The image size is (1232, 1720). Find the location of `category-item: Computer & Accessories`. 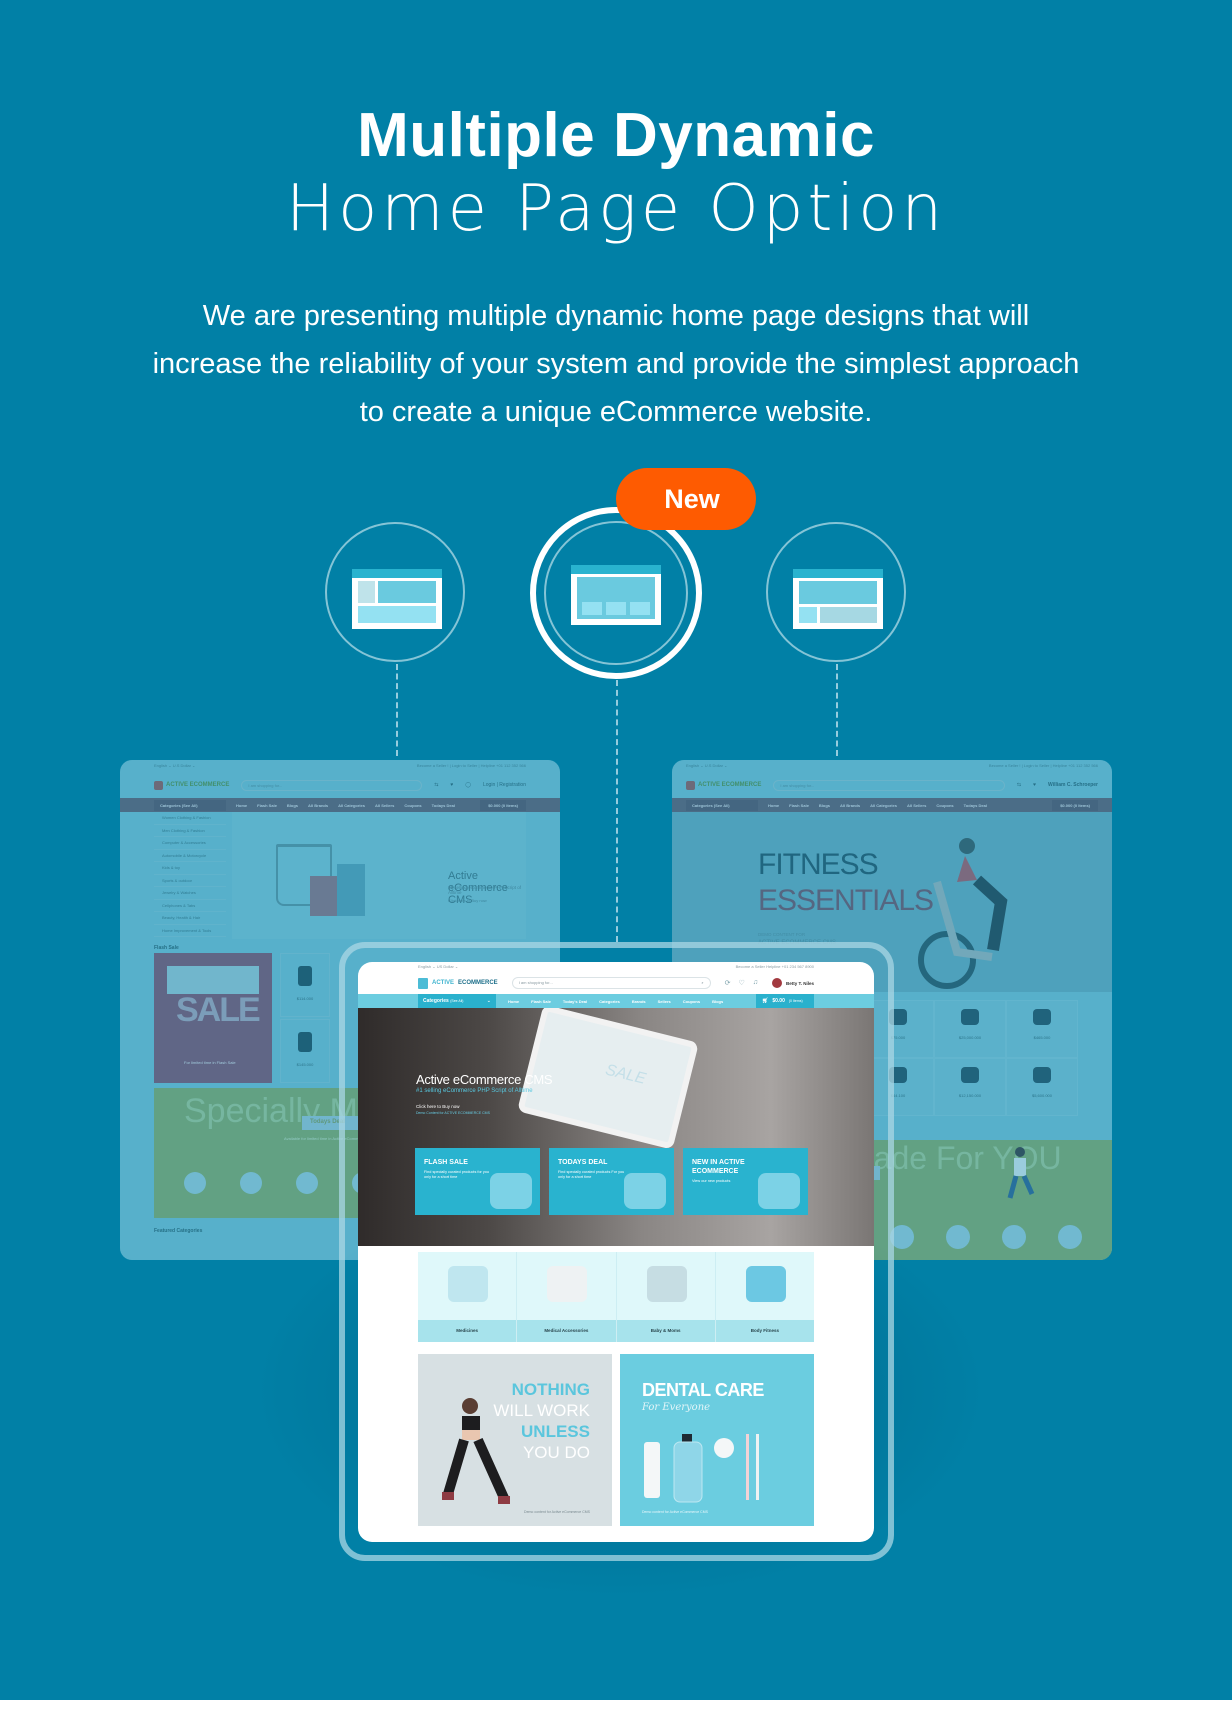

category-item: Computer & Accessories is located at coordinates (190, 843).